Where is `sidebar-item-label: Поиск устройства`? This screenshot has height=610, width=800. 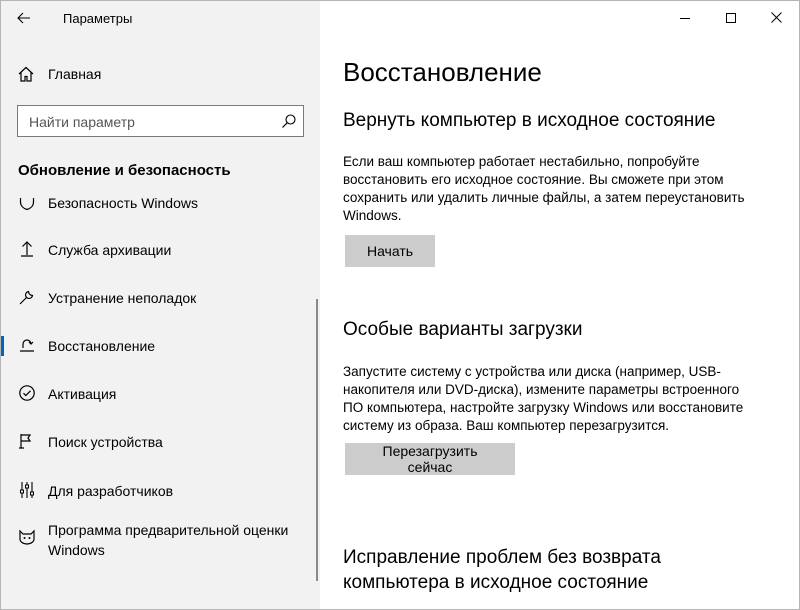 sidebar-item-label: Поиск устройства is located at coordinates (105, 442).